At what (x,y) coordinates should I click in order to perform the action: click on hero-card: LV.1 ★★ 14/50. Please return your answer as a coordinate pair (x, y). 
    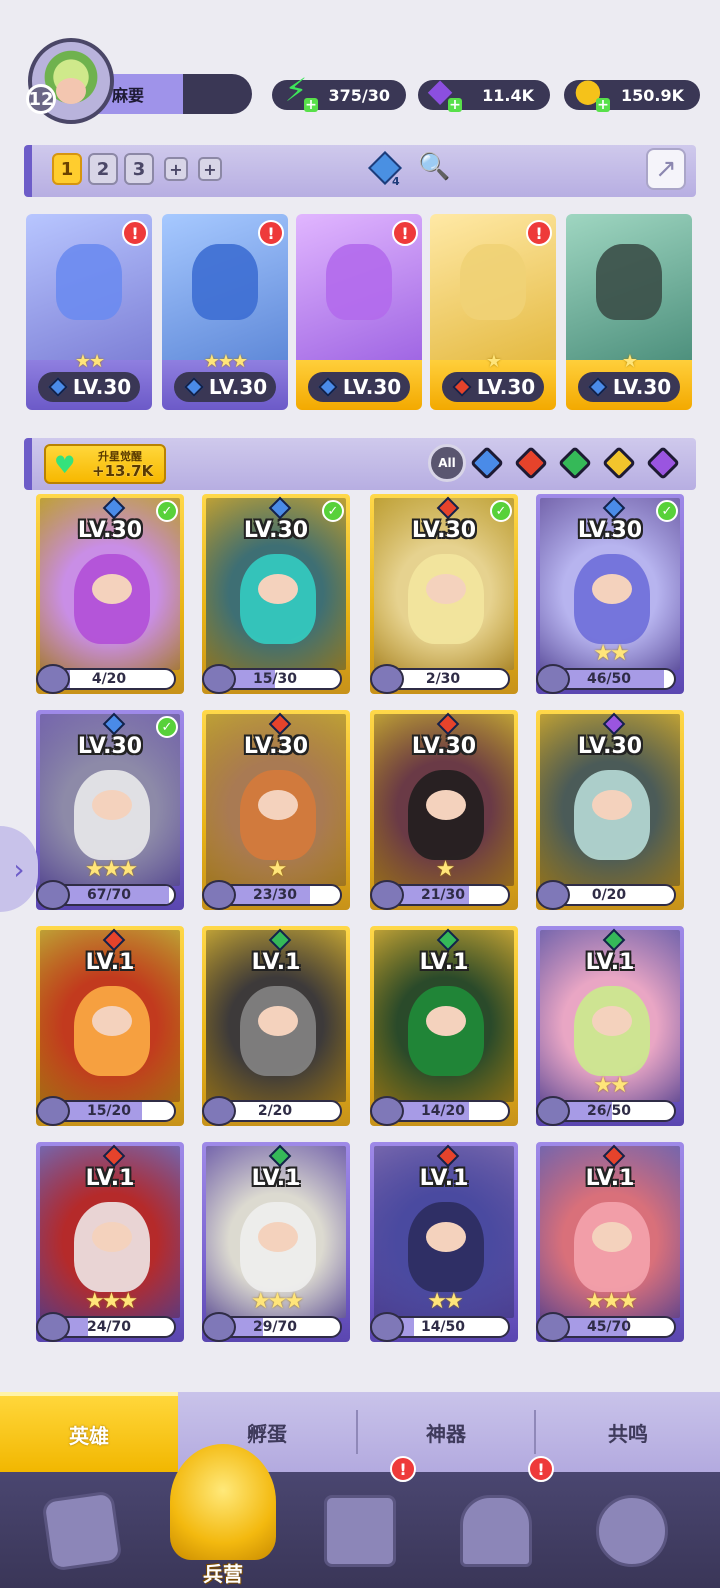
    Looking at the image, I should click on (444, 1242).